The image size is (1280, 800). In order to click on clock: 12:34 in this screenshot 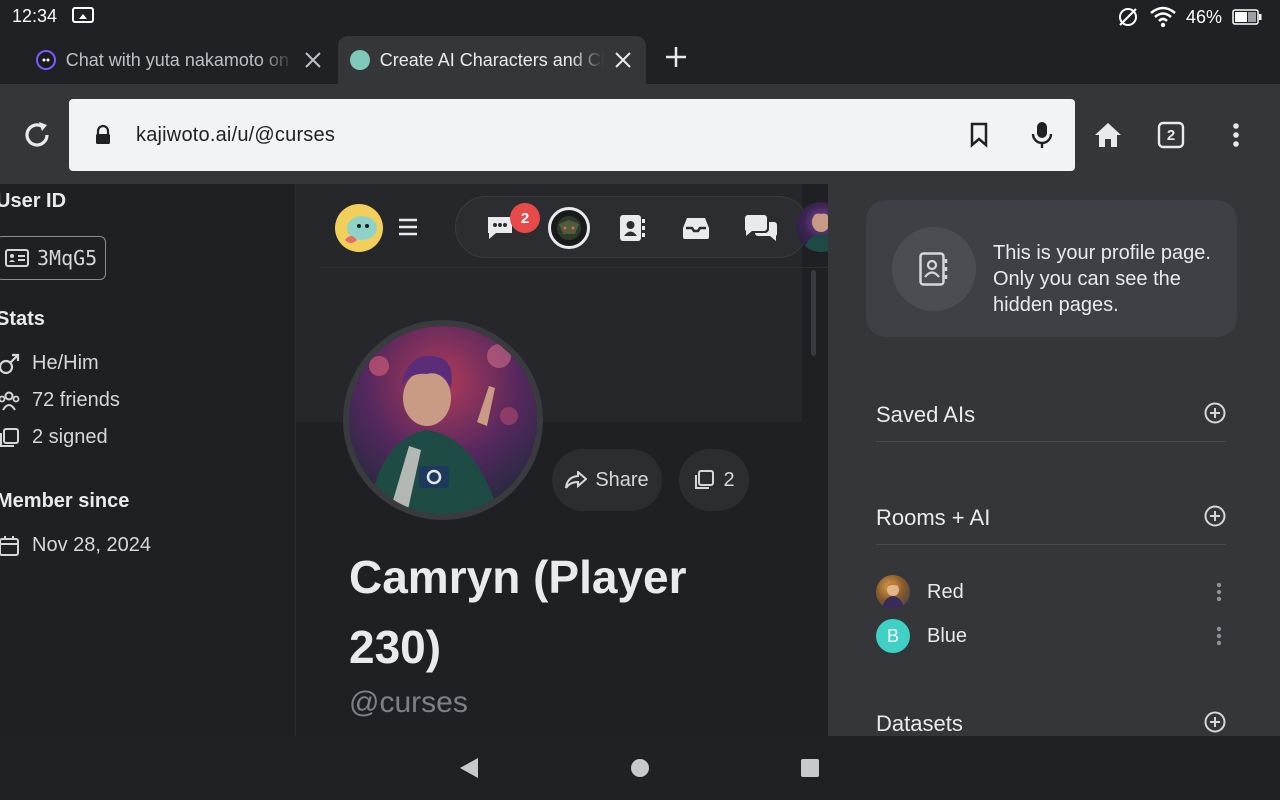, I will do `click(35, 16)`.